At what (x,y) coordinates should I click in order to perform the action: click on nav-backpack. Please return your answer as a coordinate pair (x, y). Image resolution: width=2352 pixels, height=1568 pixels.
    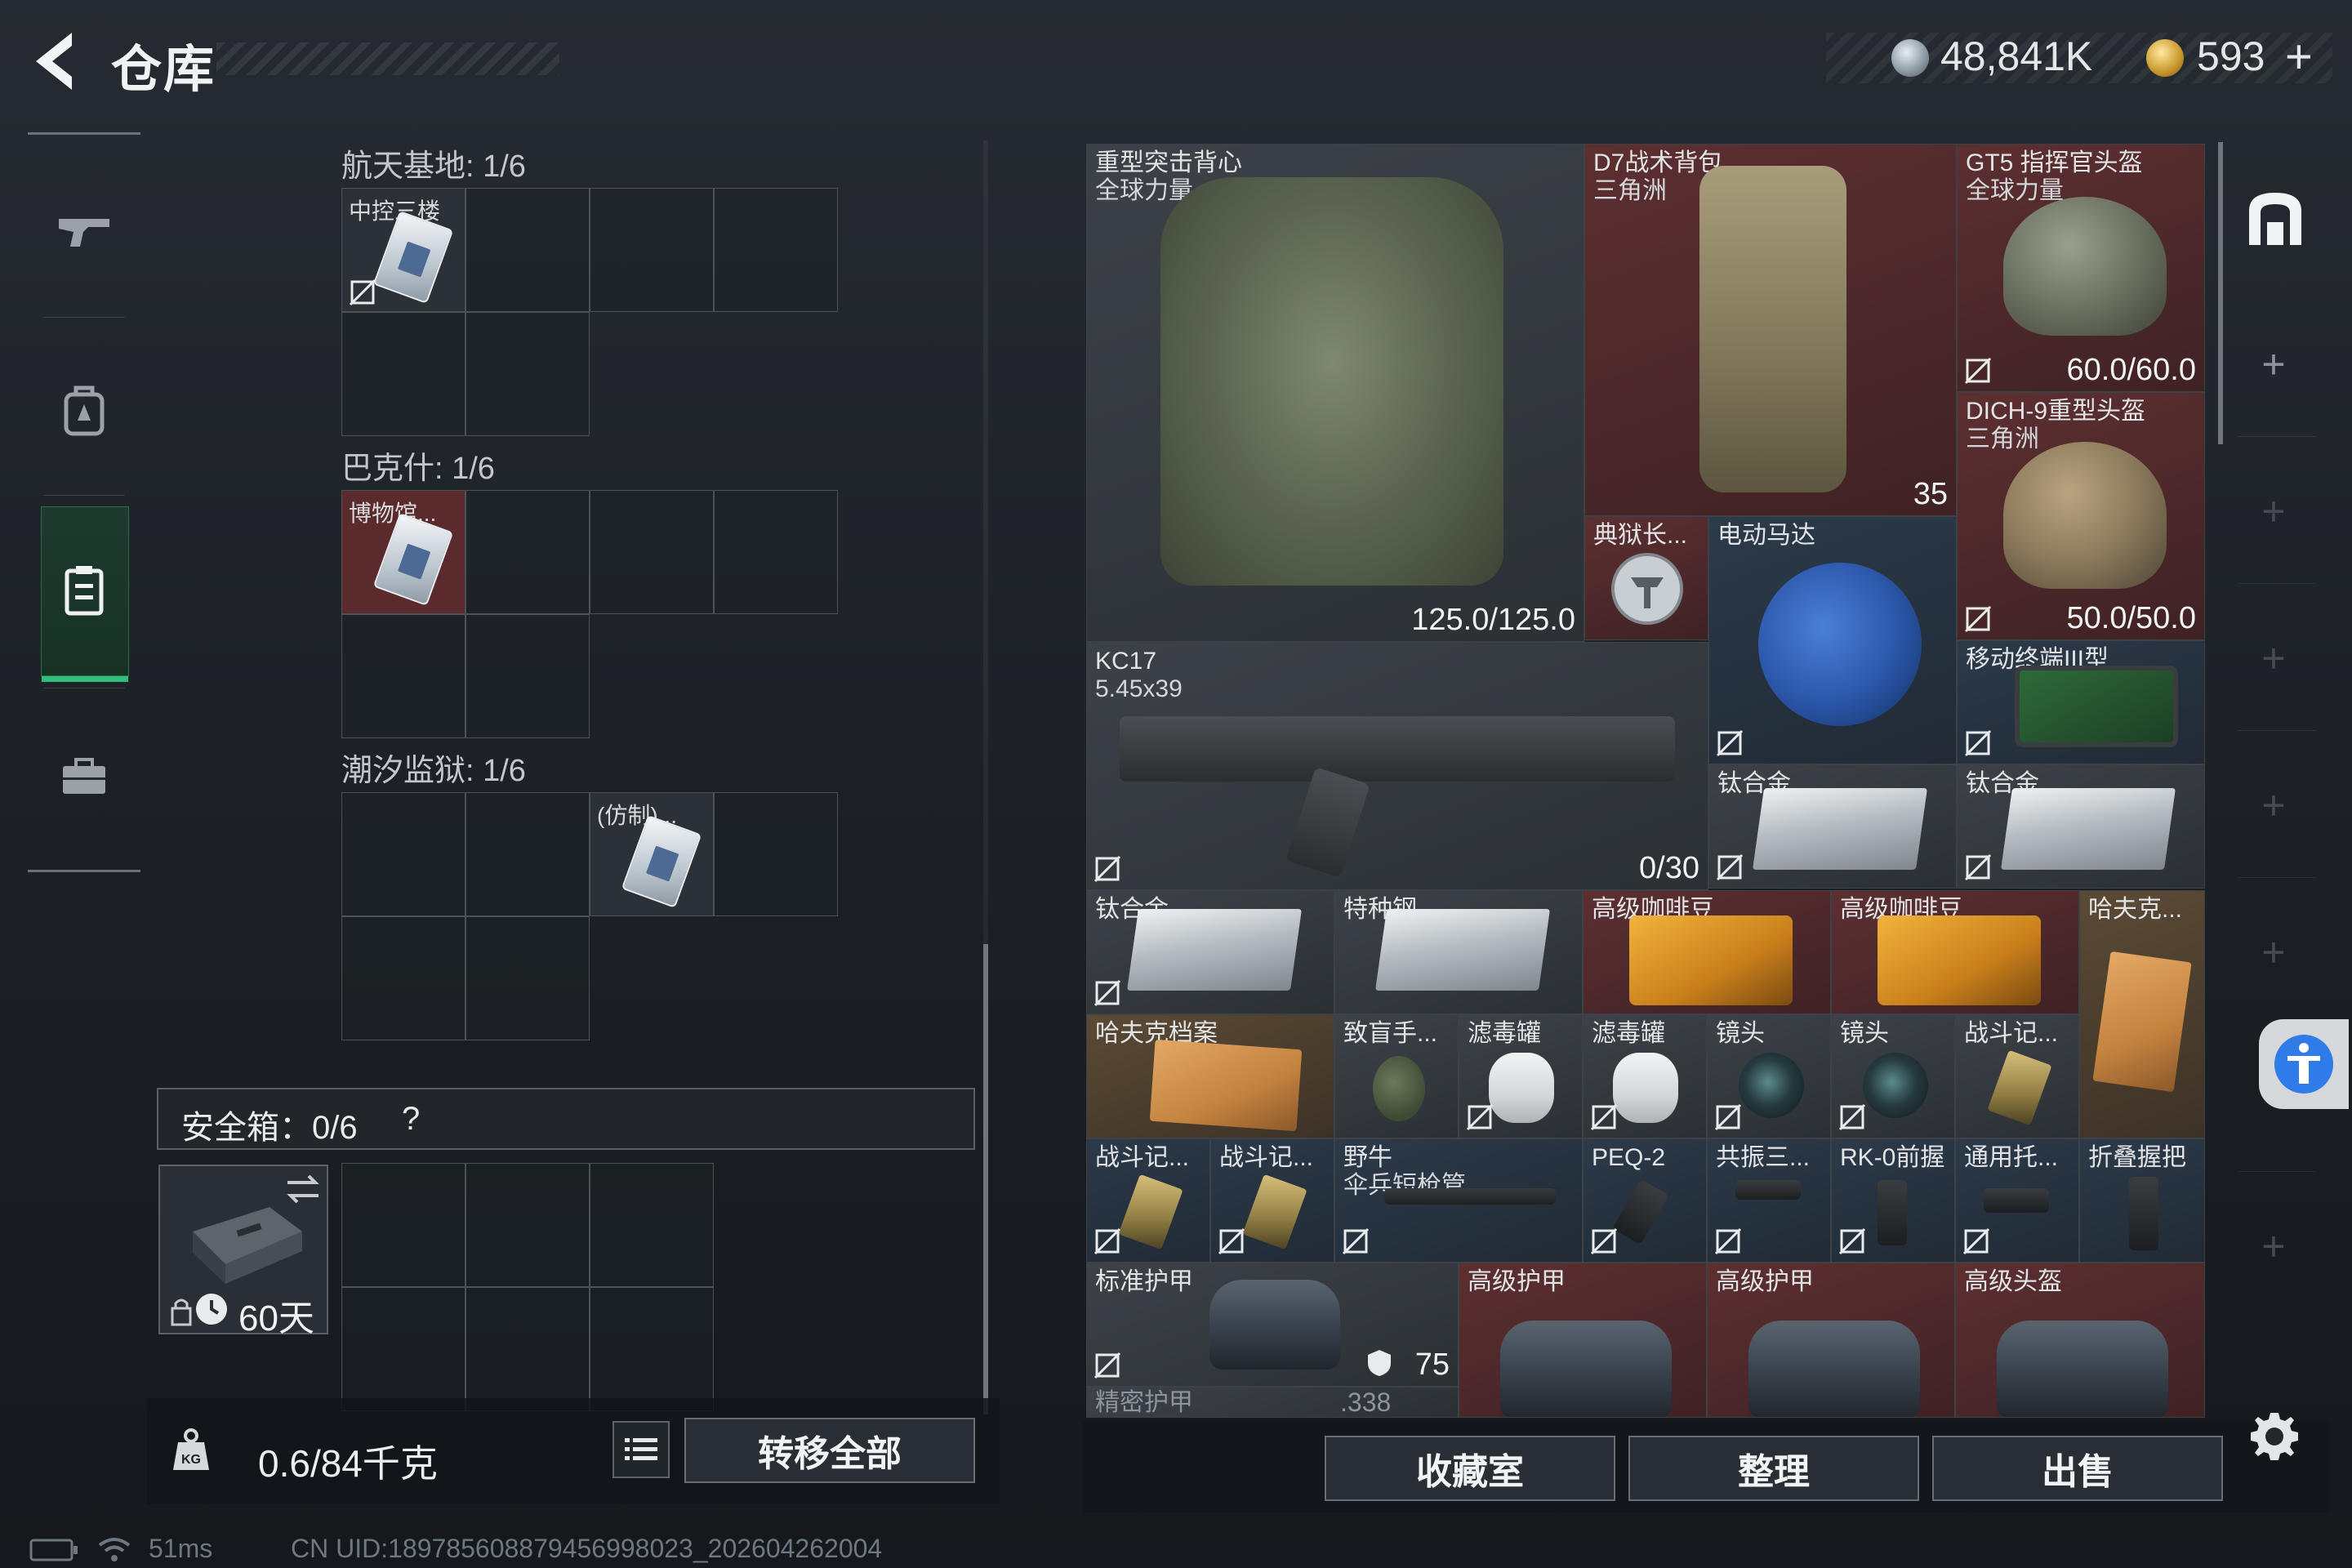
    Looking at the image, I should click on (84, 411).